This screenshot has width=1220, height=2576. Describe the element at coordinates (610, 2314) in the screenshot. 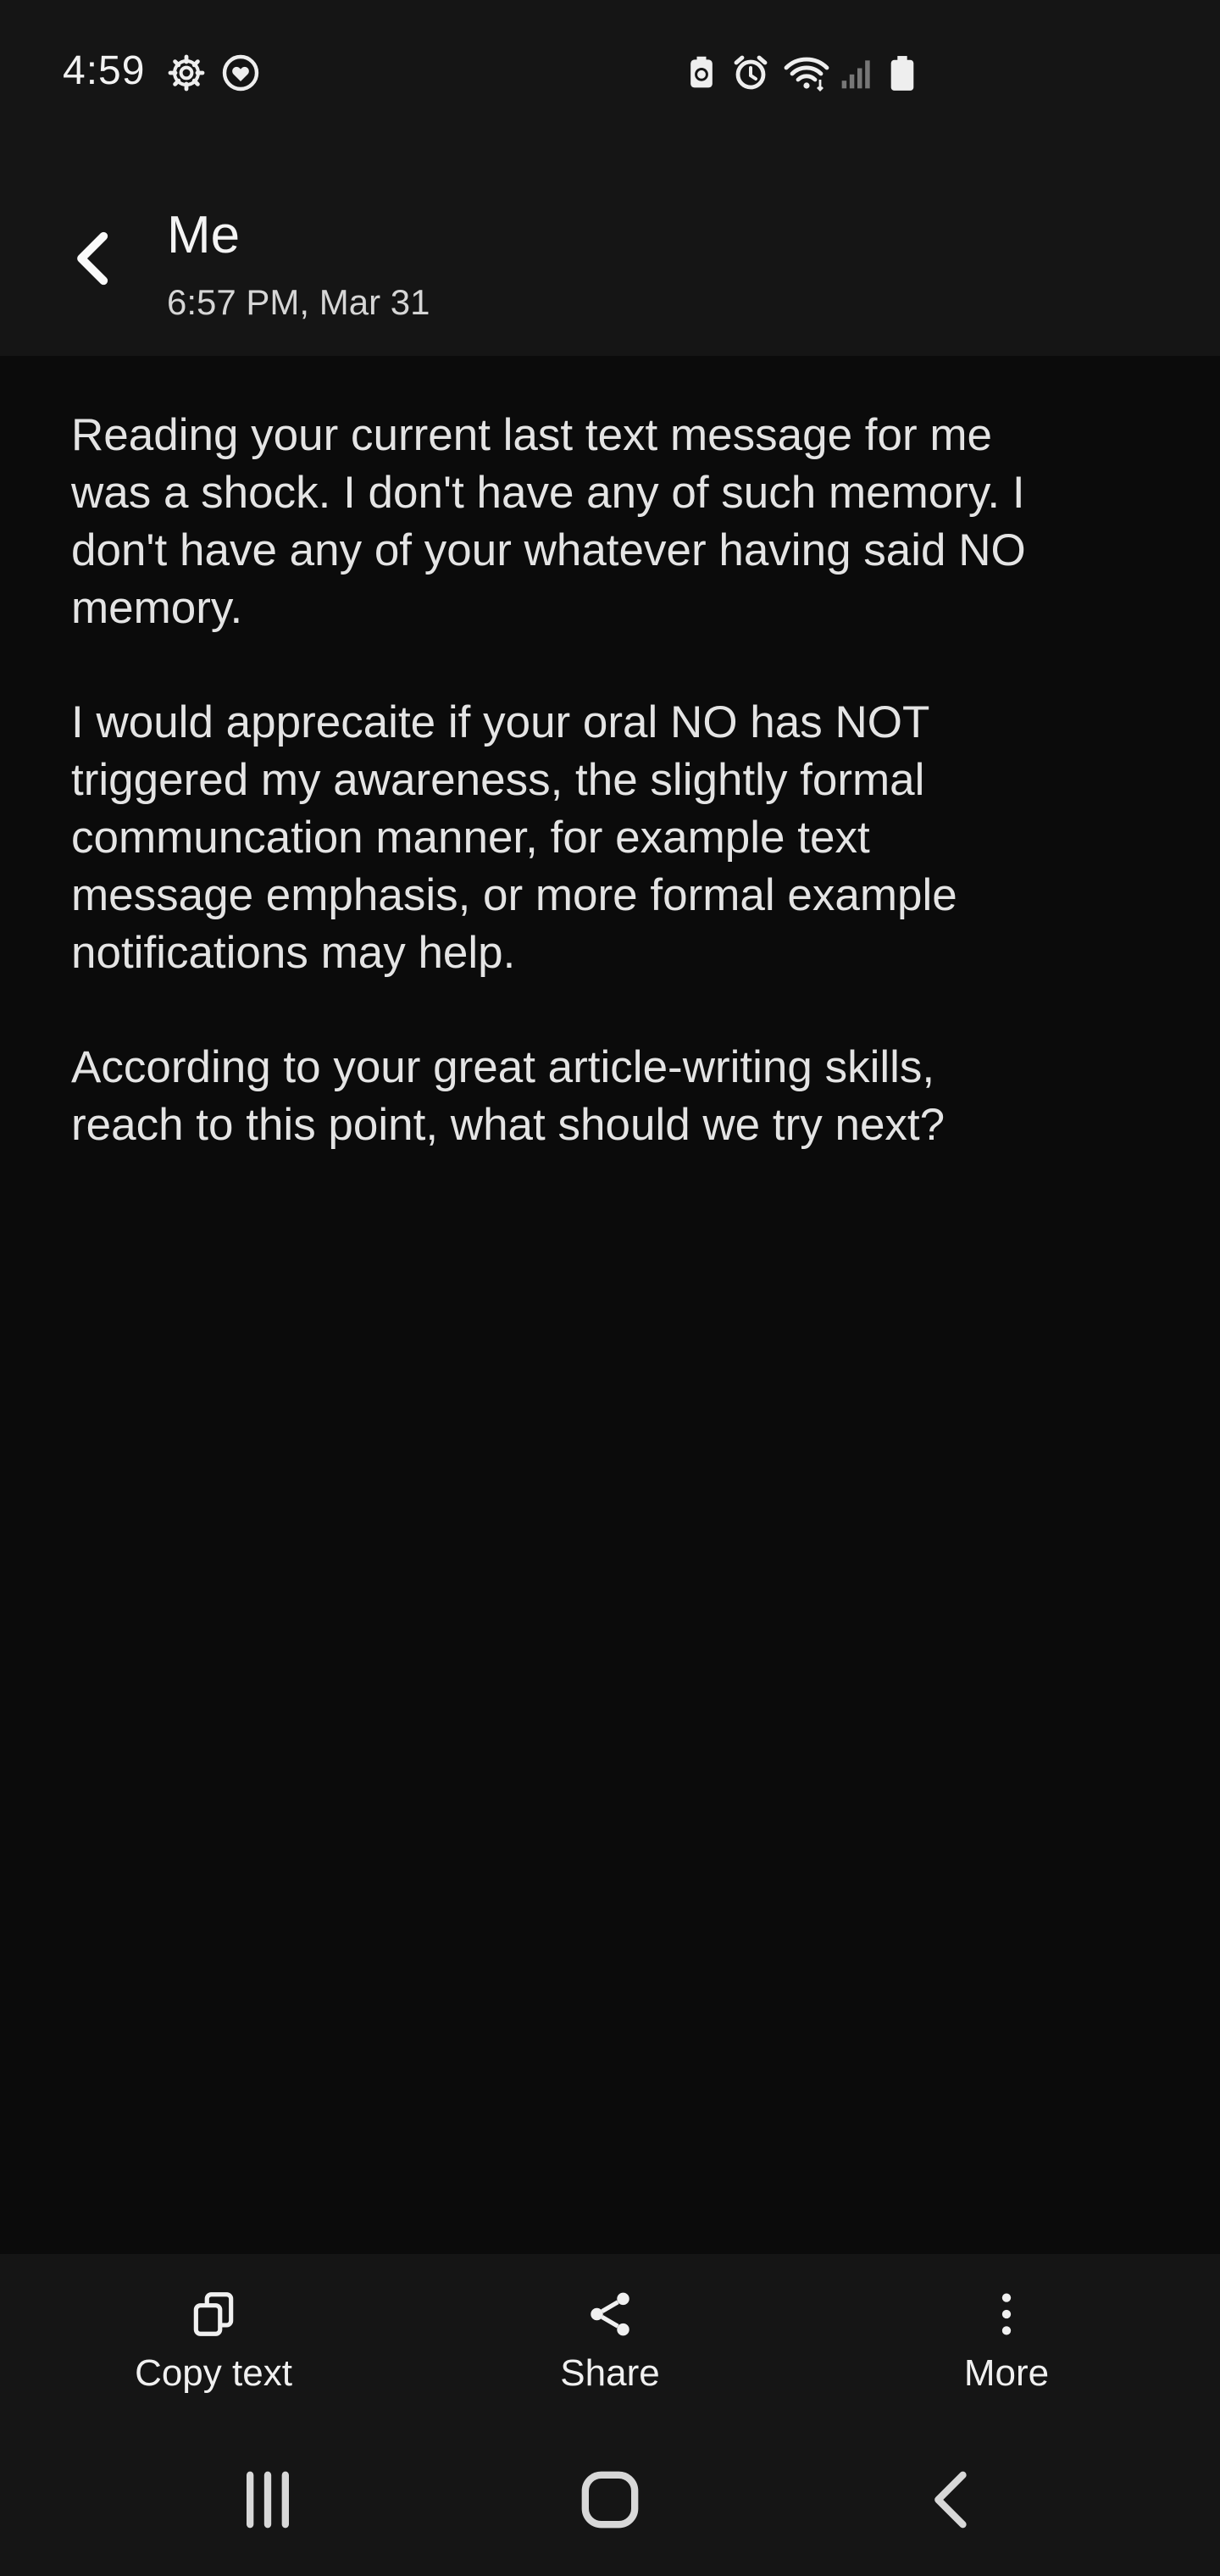

I see `share-icon` at that location.